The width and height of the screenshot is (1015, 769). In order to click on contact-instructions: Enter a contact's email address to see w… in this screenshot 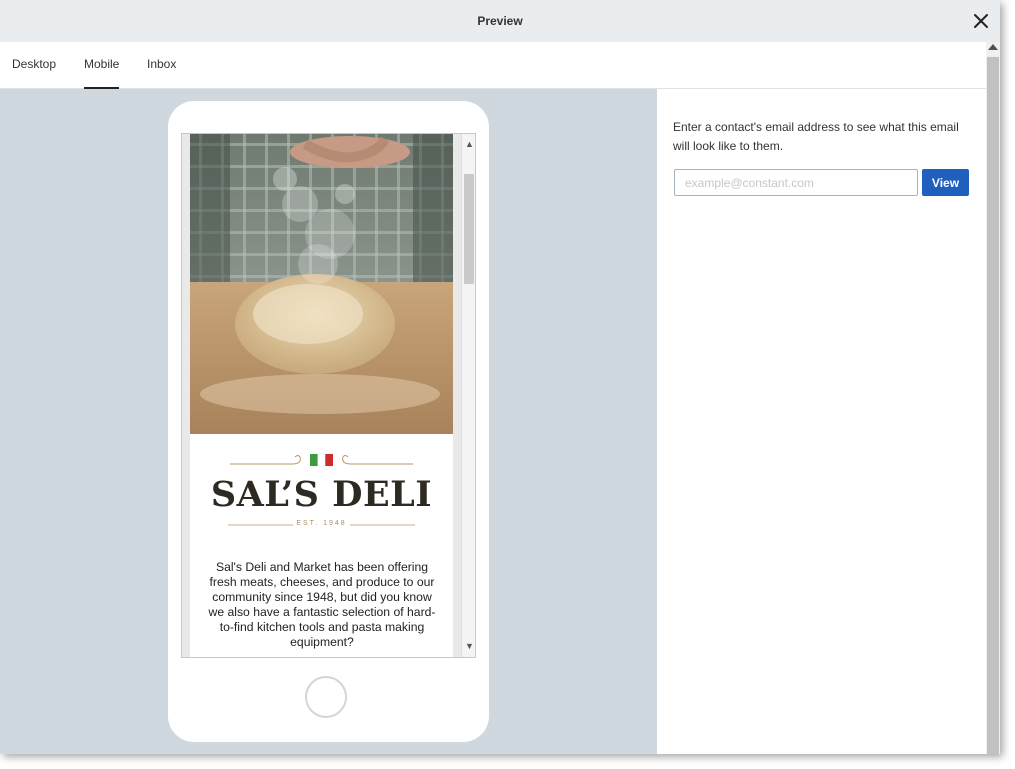, I will do `click(816, 136)`.